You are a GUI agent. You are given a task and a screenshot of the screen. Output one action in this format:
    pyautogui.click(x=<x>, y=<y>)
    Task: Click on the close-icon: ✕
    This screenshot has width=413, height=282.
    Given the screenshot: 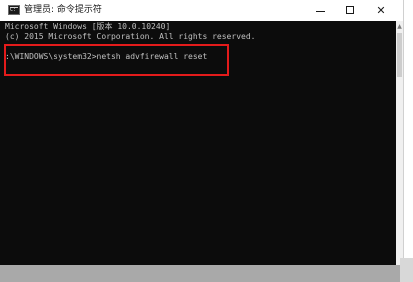 What is the action you would take?
    pyautogui.click(x=381, y=10)
    